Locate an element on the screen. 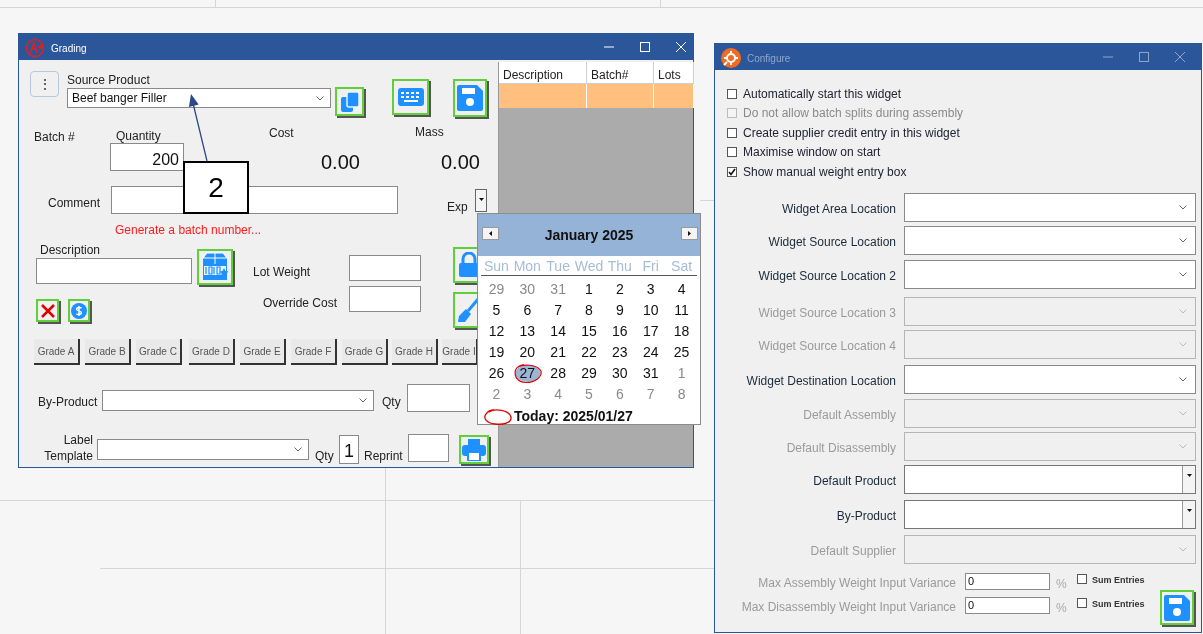 The height and width of the screenshot is (634, 1203). calendar-day: 24 is located at coordinates (650, 352).